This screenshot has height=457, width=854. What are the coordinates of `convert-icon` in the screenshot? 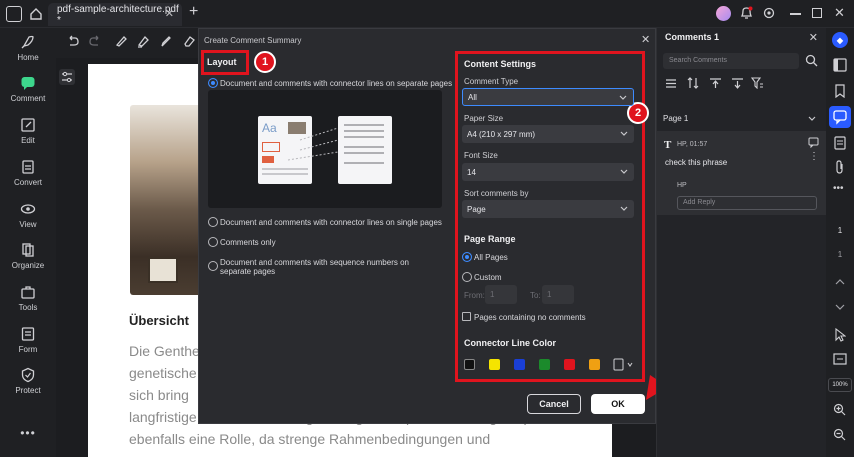 It's located at (28, 167).